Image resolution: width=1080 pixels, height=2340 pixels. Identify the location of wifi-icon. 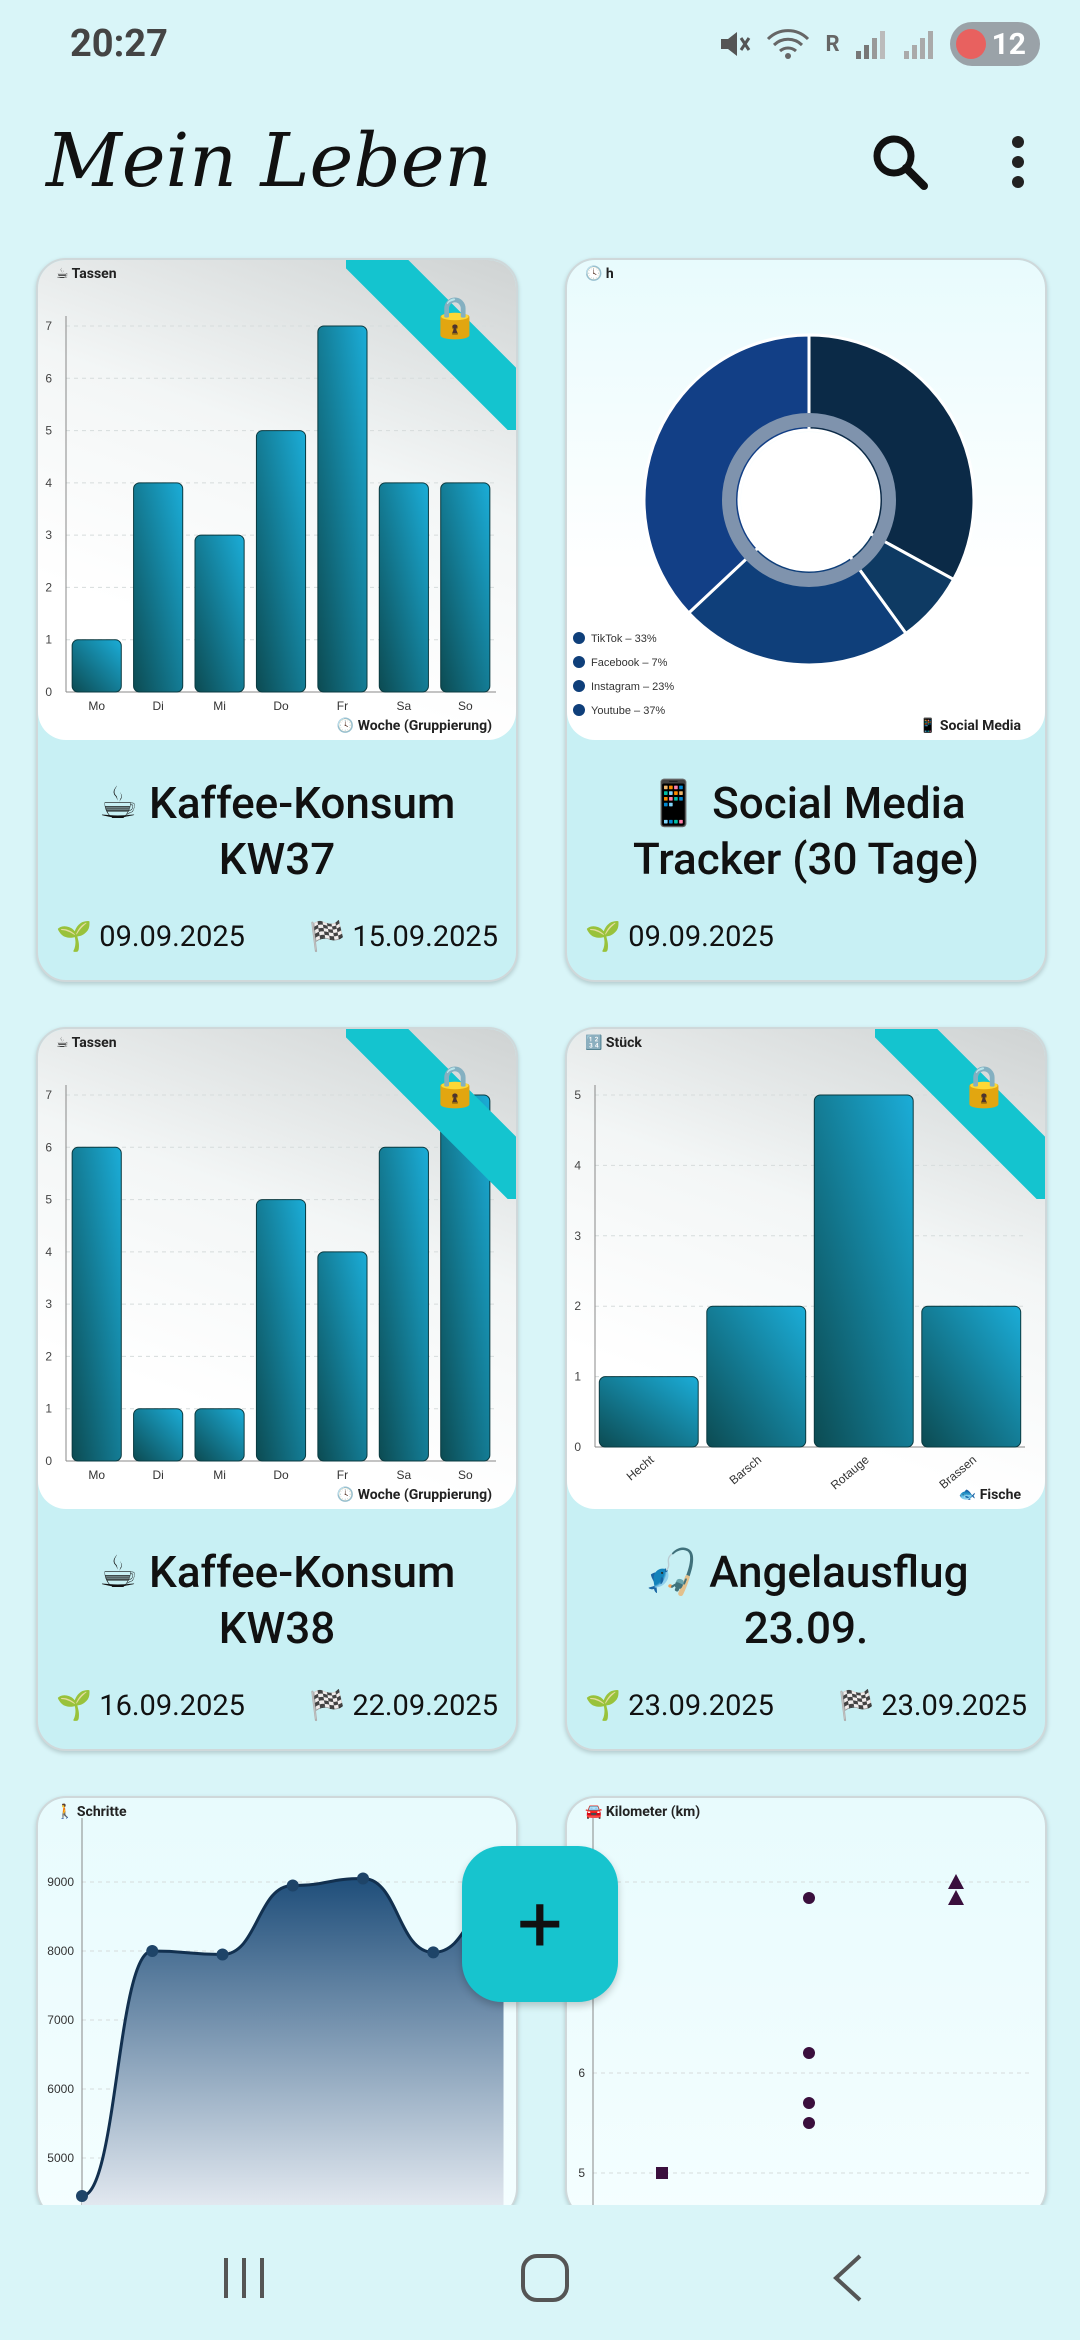
(788, 44).